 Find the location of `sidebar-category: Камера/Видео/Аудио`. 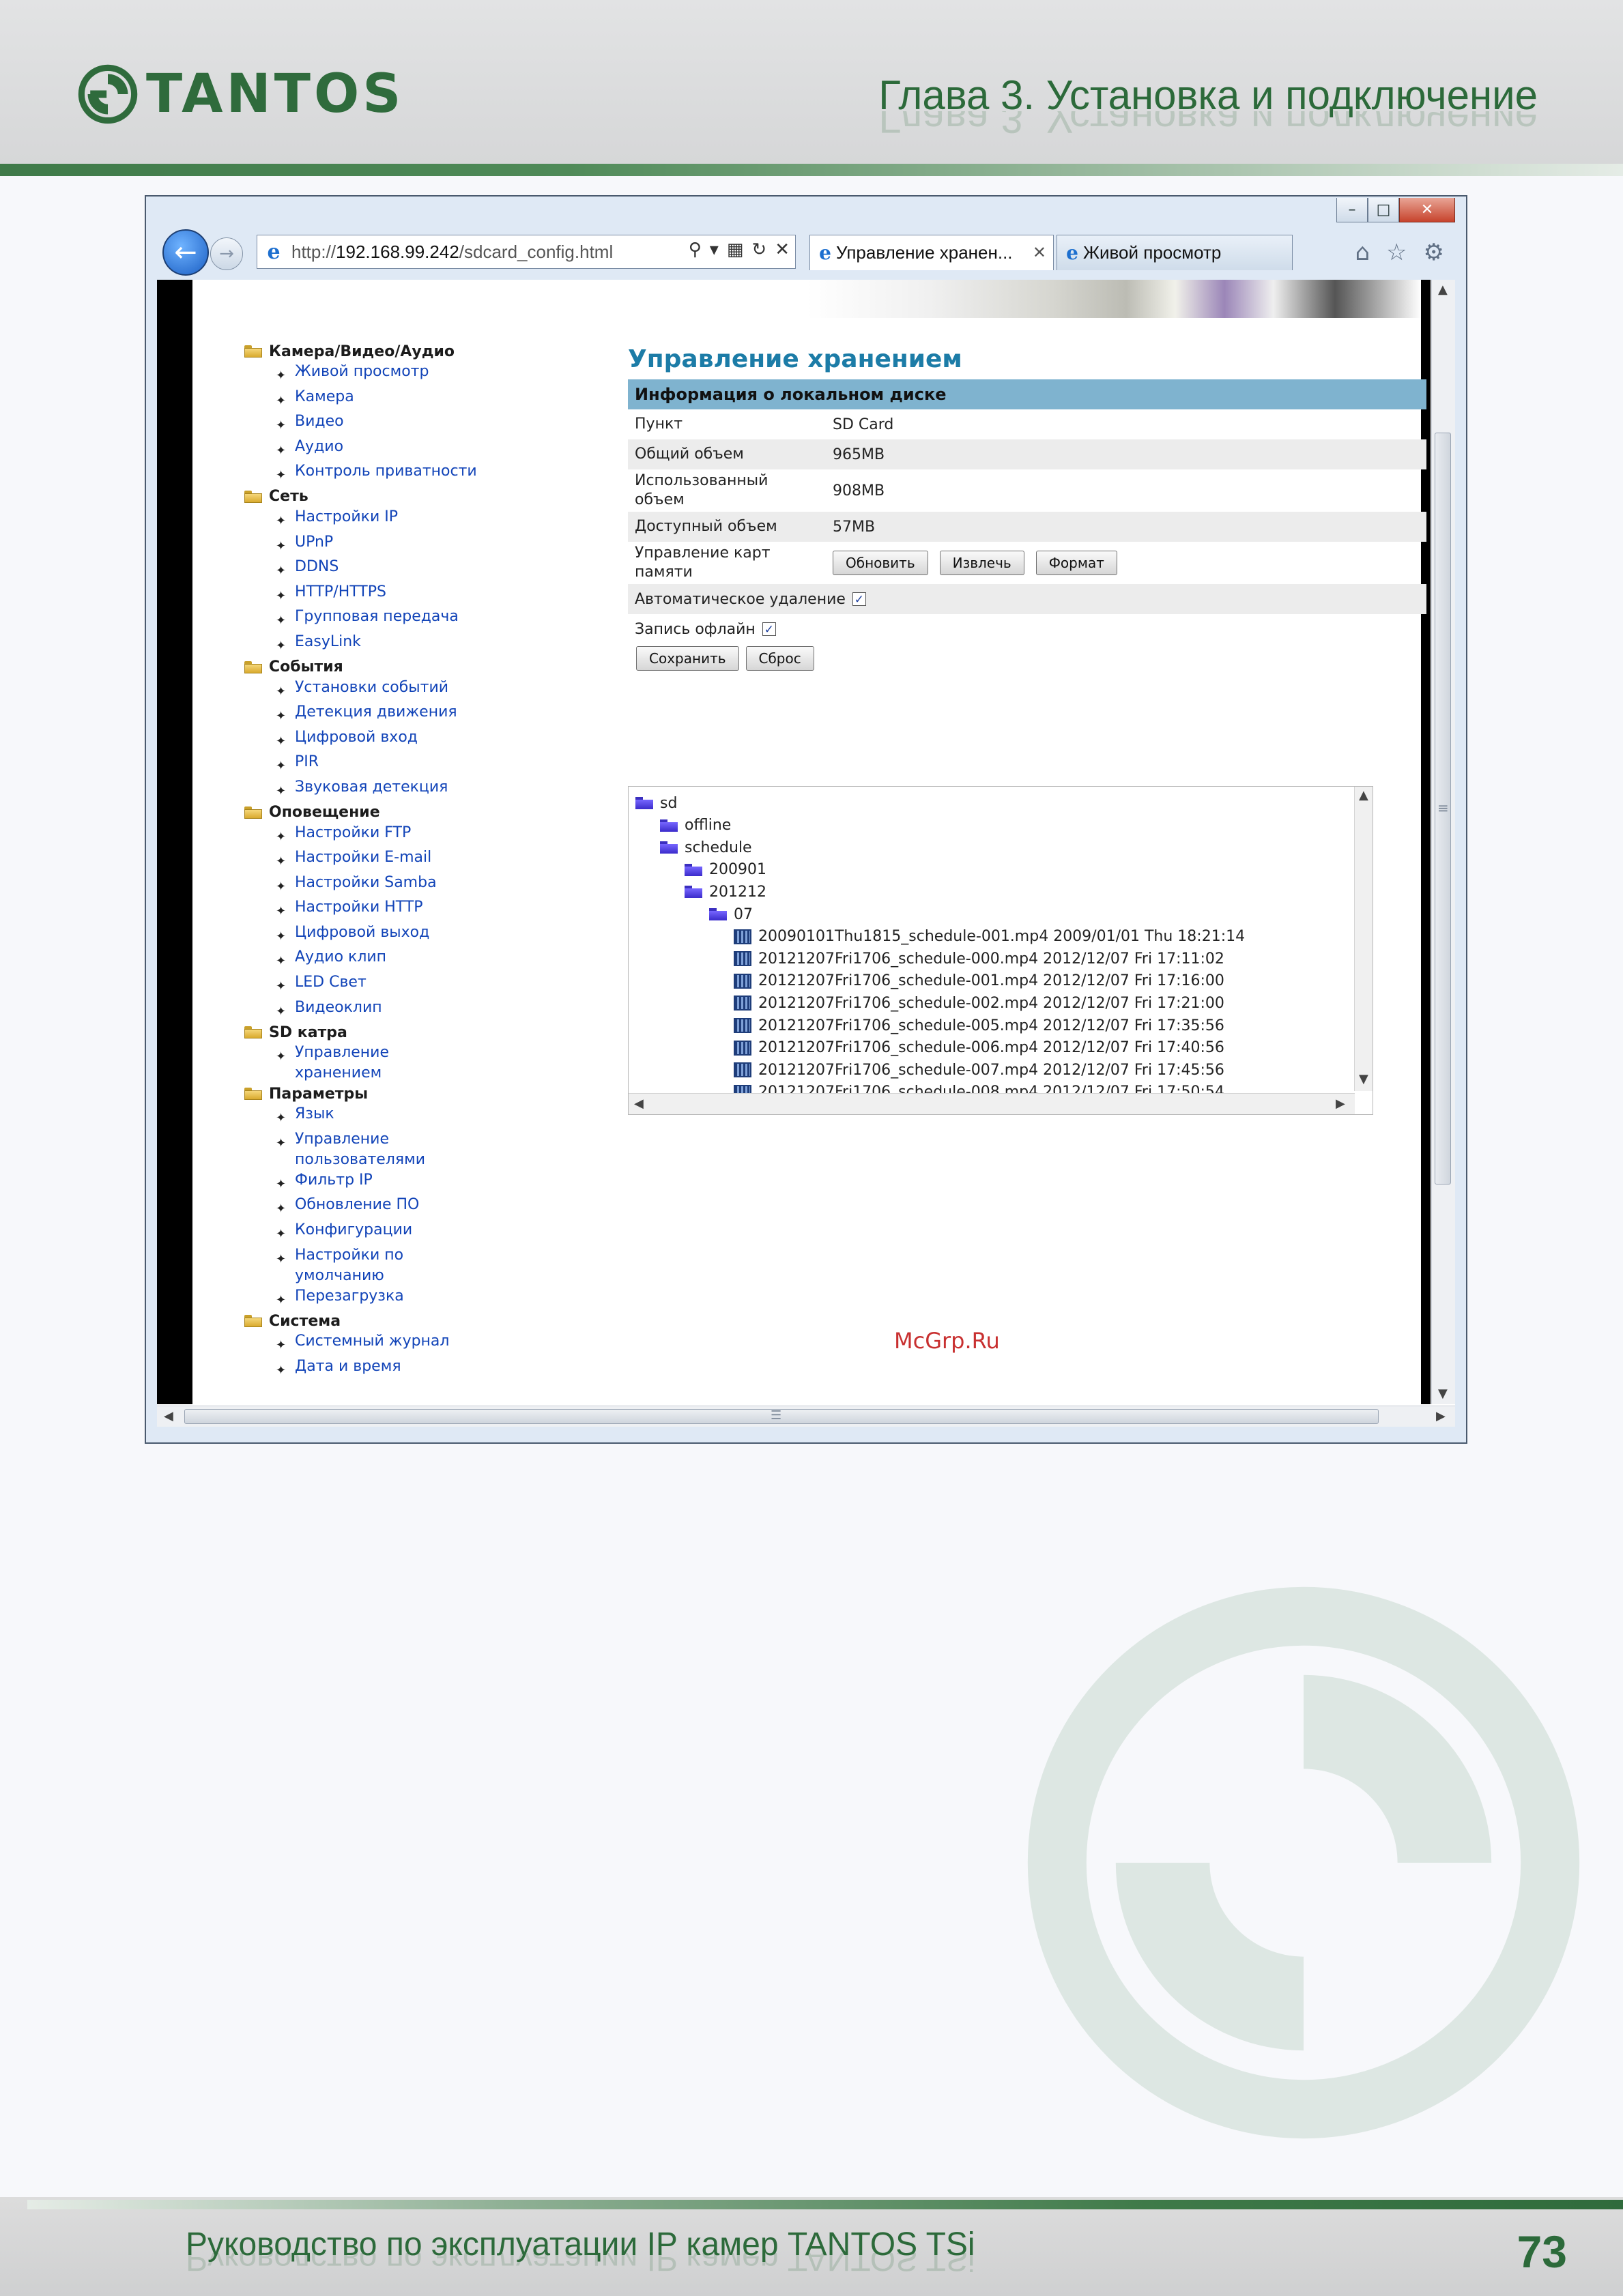

sidebar-category: Камера/Видео/Аудио is located at coordinates (401, 351).